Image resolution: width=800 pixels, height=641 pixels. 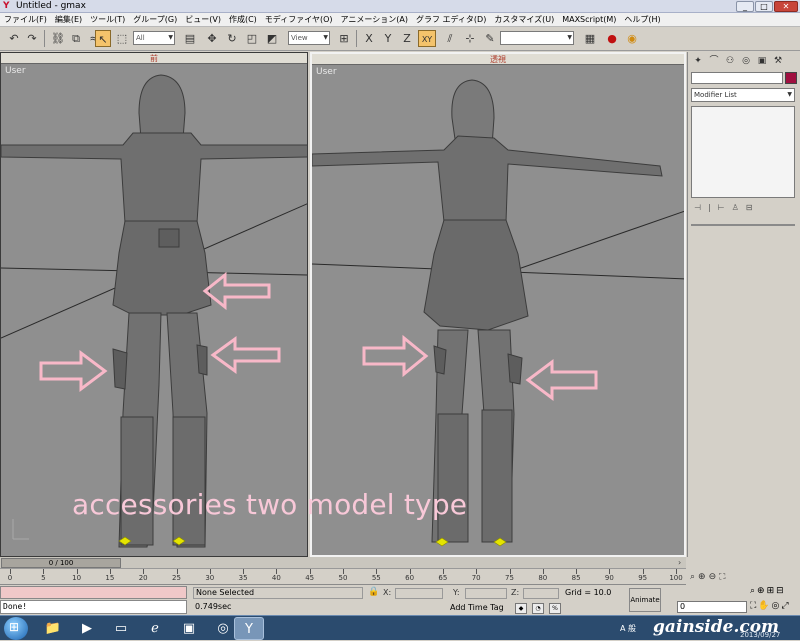 I want to click on modify-tab-icon: ⌒, so click(x=714, y=61).